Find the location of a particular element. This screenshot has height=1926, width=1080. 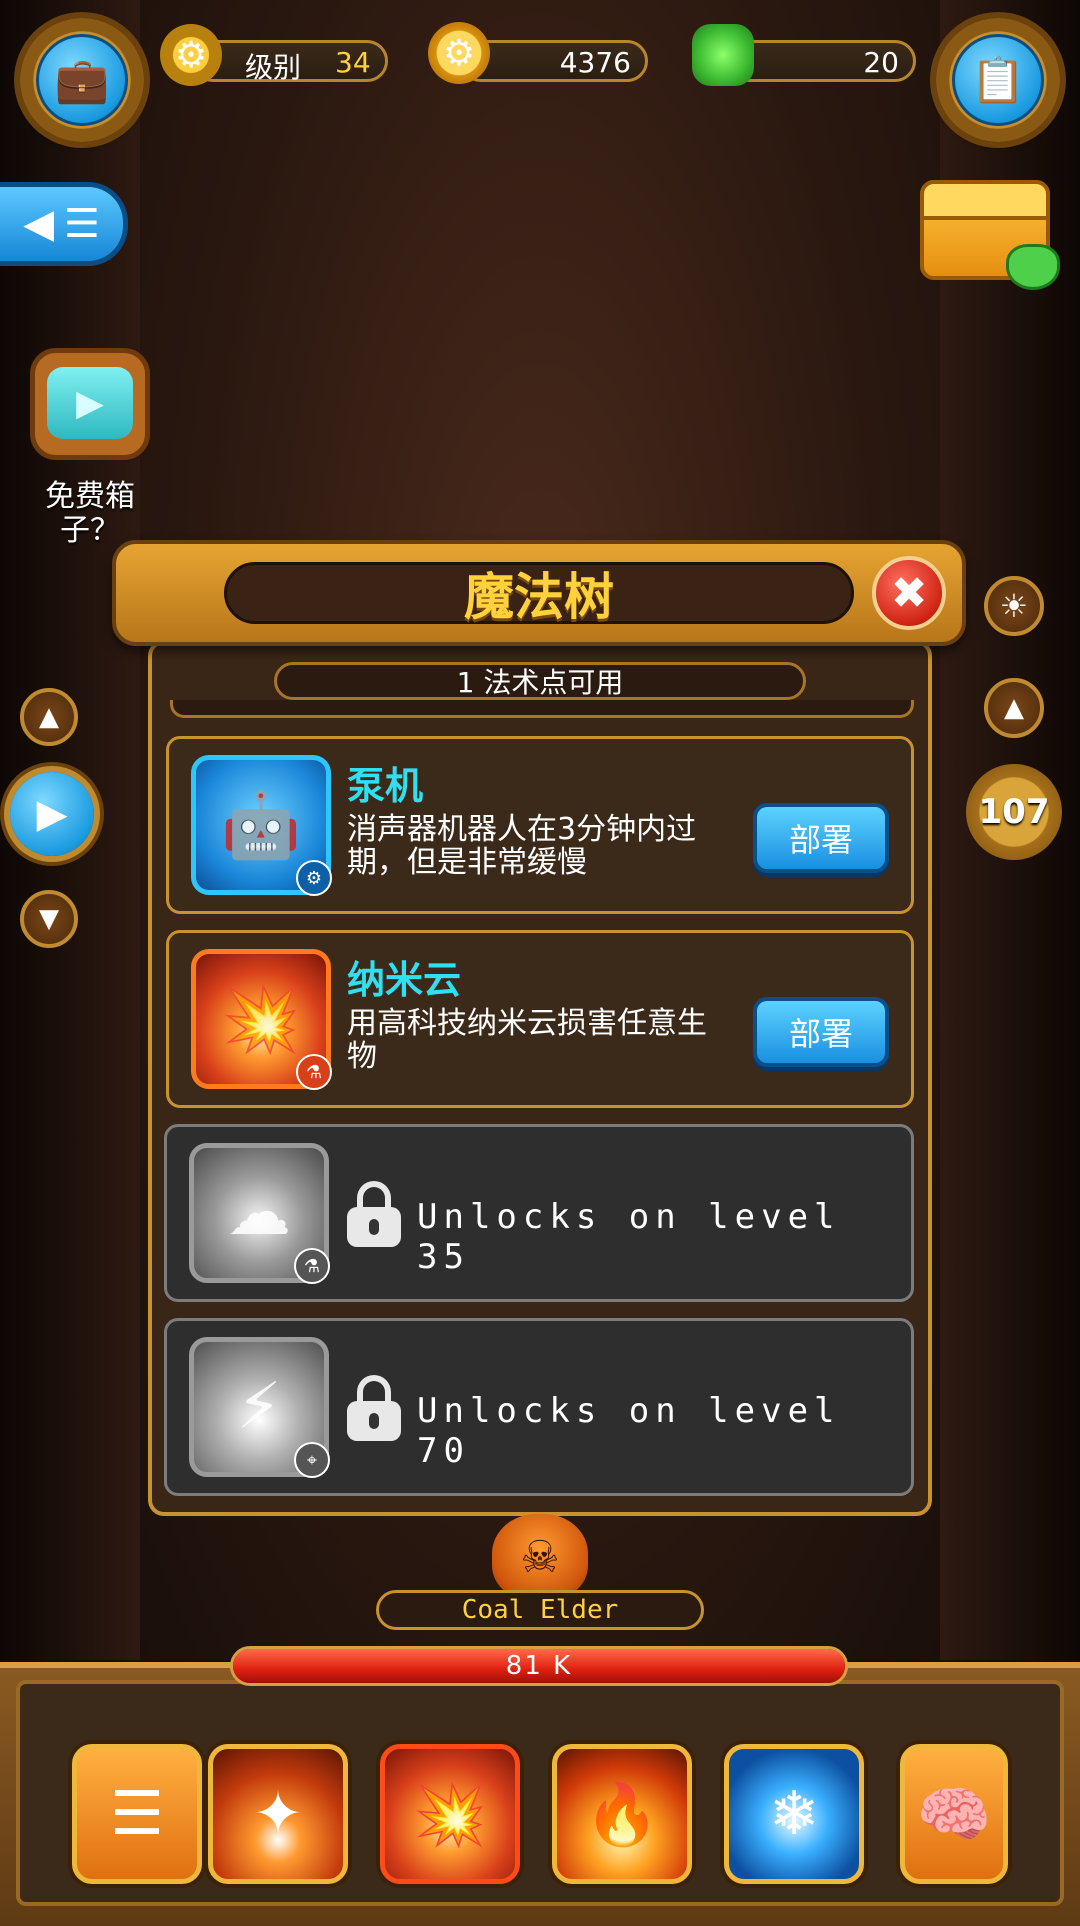

spell-points-label: 1 法术点可用 is located at coordinates (540, 681).